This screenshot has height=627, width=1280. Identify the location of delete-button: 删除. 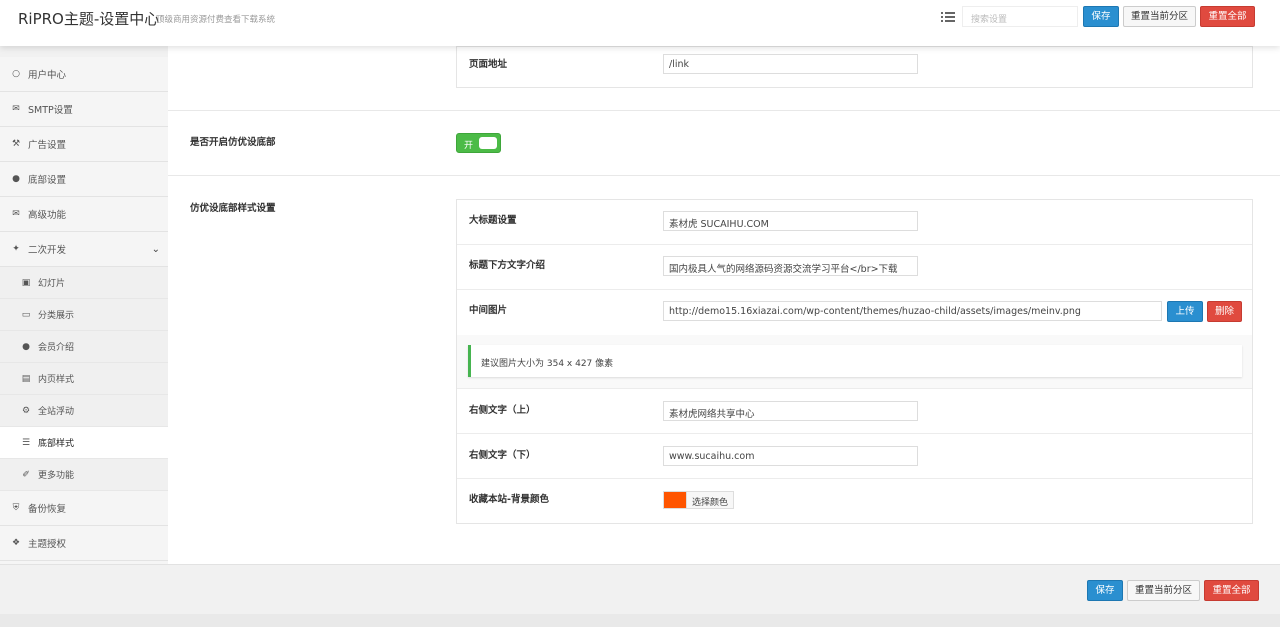
(1224, 311).